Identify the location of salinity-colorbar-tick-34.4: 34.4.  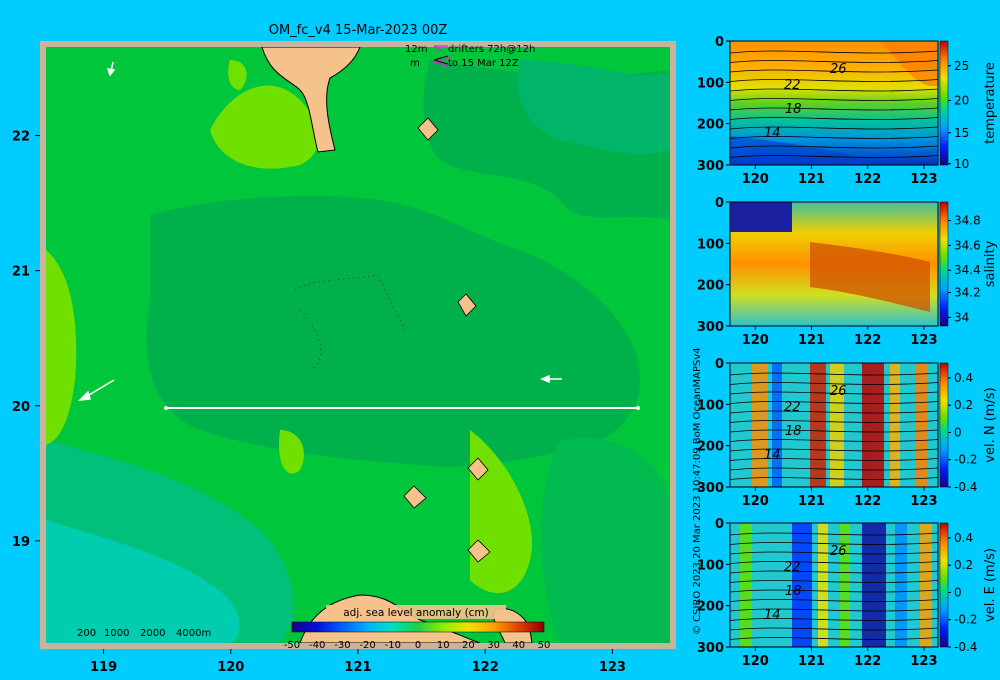
(967, 270).